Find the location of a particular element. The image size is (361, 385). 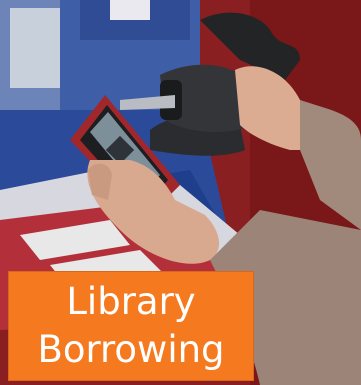

caption-line-2: Borrowing is located at coordinates (131, 349).